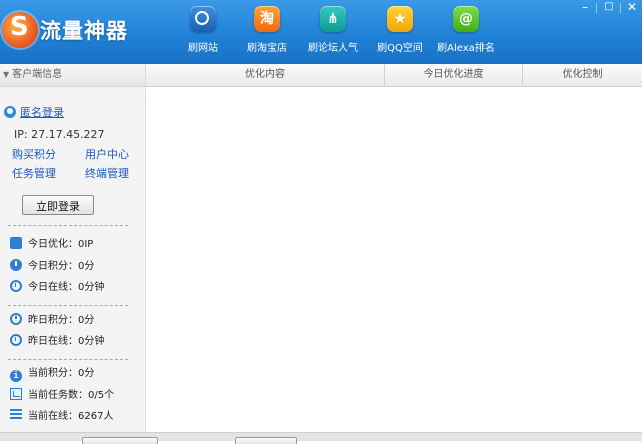 This screenshot has width=642, height=444. Describe the element at coordinates (6, 74) in the screenshot. I see `collapse-triangle-icon: ▼` at that location.